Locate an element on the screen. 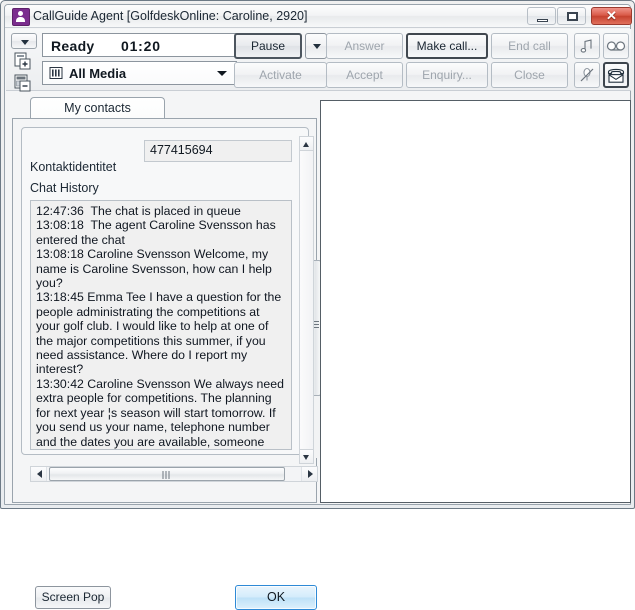 The height and width of the screenshot is (610, 635). maximize-icon is located at coordinates (571, 16).